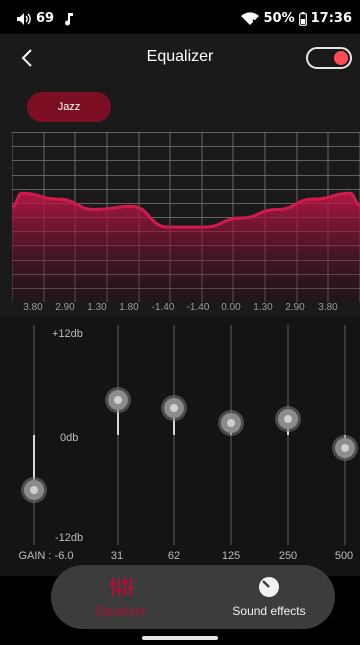 The image size is (360, 645). What do you see at coordinates (193, 597) in the screenshot?
I see `bottom-nav: Equalizer Sound effects` at bounding box center [193, 597].